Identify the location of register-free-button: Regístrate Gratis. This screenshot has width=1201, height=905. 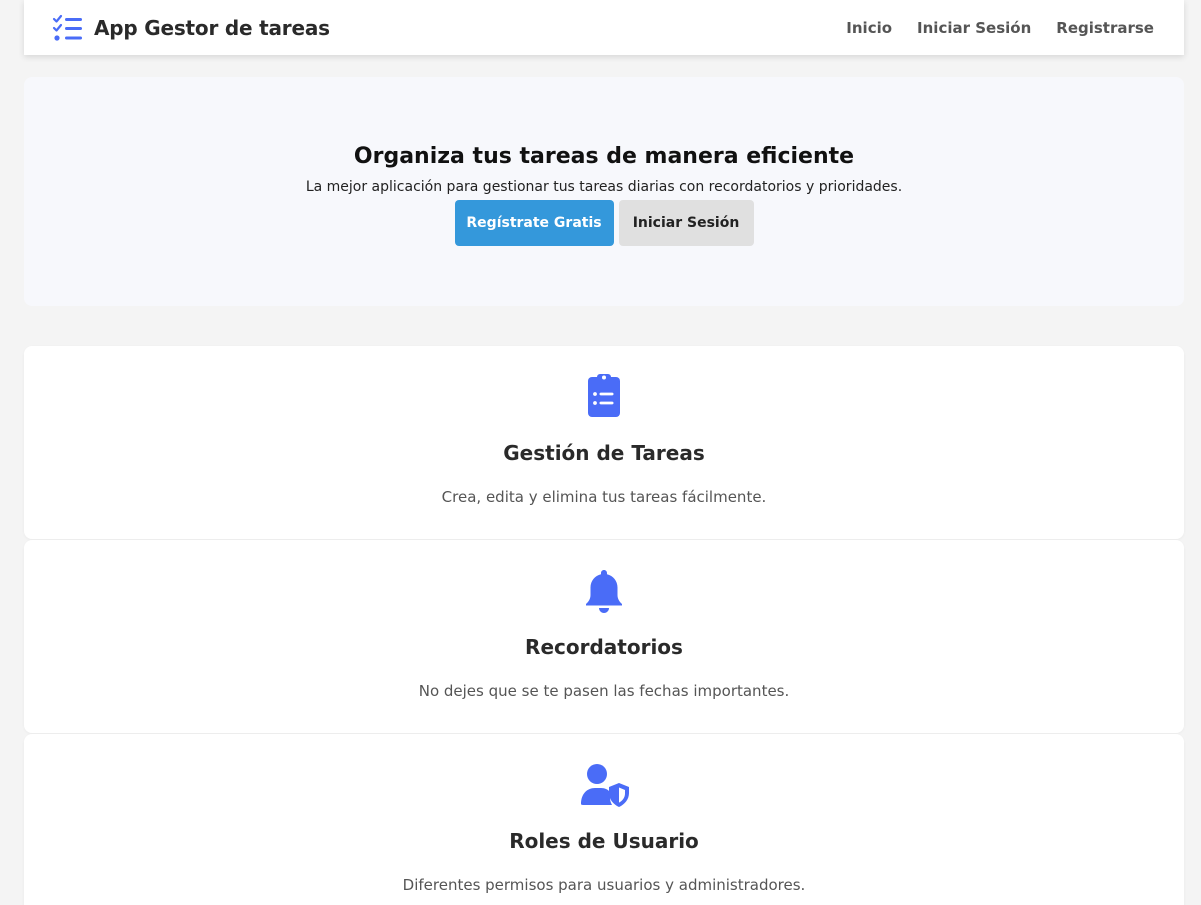
(534, 223).